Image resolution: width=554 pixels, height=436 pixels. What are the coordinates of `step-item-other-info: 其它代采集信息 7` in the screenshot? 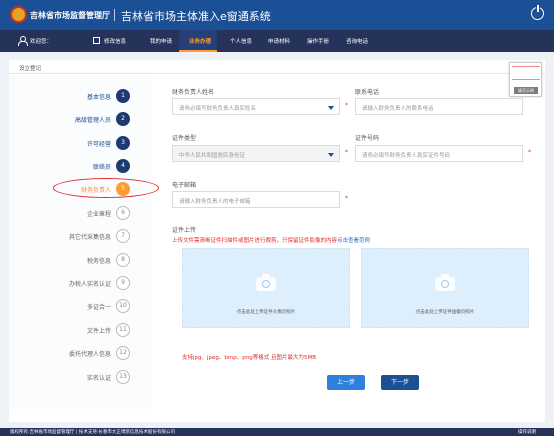 It's located at (80, 236).